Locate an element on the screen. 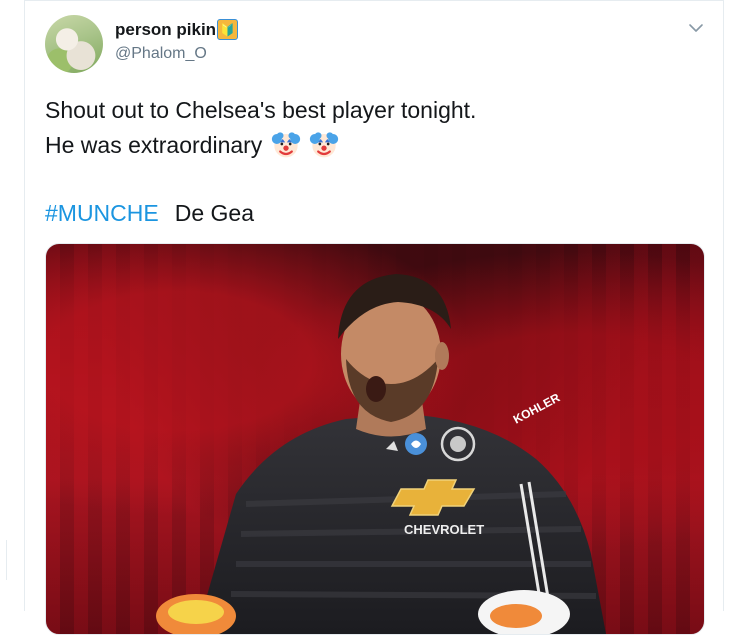 The width and height of the screenshot is (750, 635). chevron-down-icon is located at coordinates (696, 28).